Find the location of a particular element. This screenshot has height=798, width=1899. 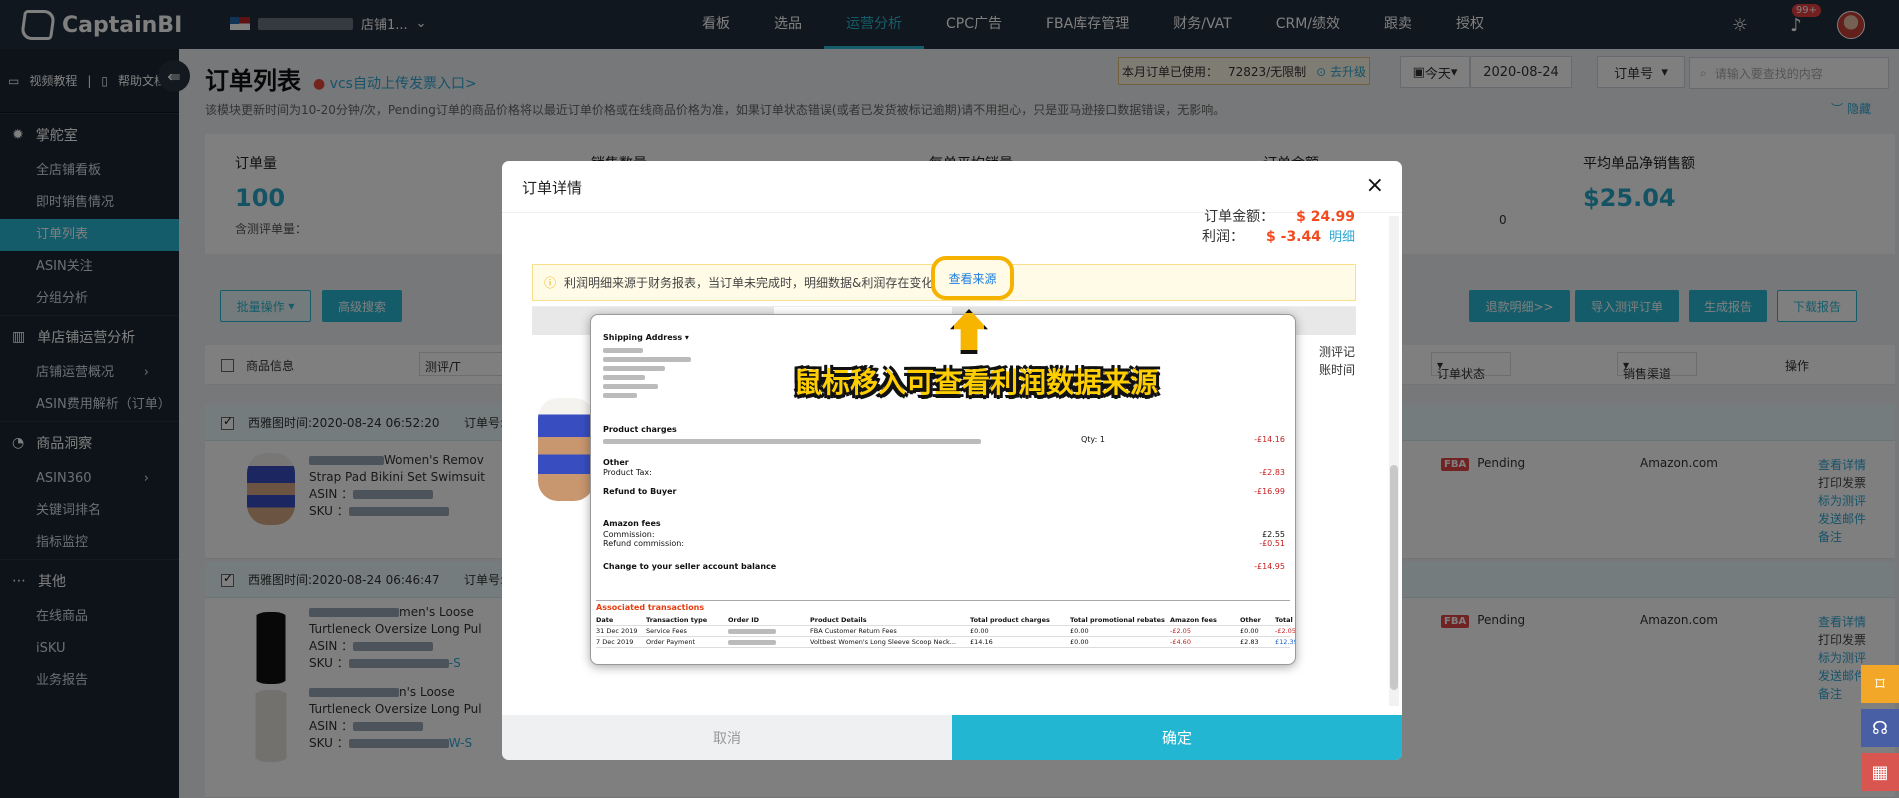

modal-scrollbar is located at coordinates (1394, 461).